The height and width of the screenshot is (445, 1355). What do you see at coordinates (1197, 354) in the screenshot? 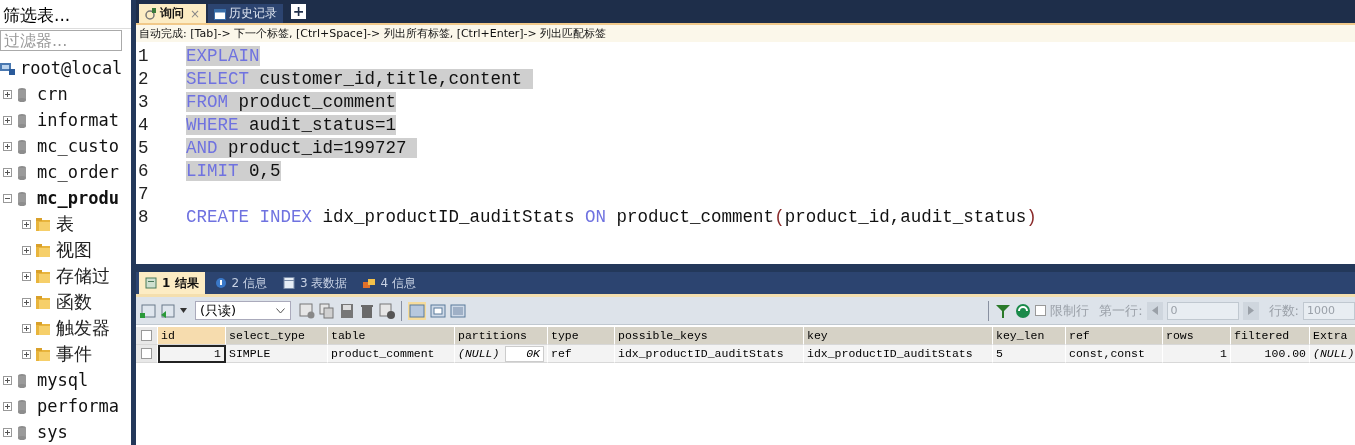
I see `table-cell: 1` at bounding box center [1197, 354].